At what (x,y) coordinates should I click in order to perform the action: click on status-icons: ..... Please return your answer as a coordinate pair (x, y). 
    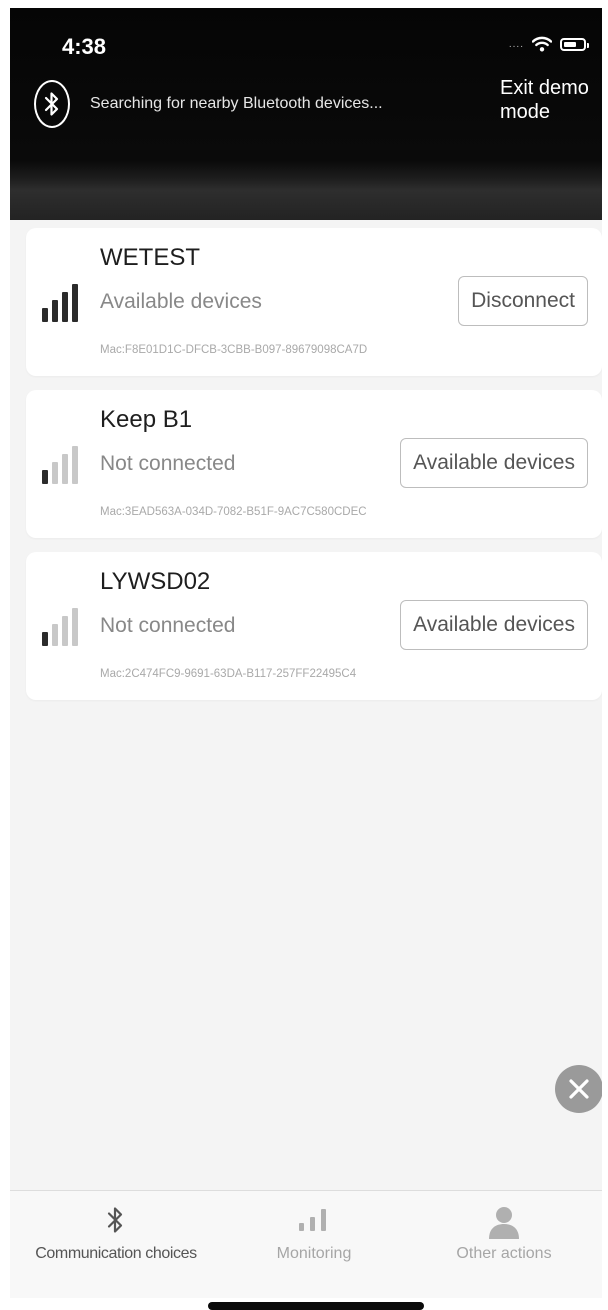
    Looking at the image, I should click on (548, 44).